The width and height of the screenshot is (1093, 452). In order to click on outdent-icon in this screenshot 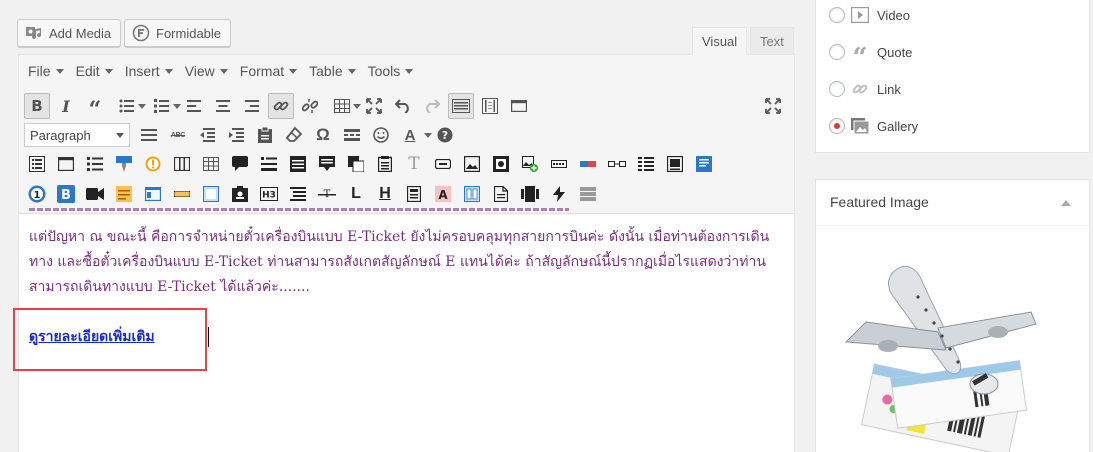, I will do `click(207, 135)`.